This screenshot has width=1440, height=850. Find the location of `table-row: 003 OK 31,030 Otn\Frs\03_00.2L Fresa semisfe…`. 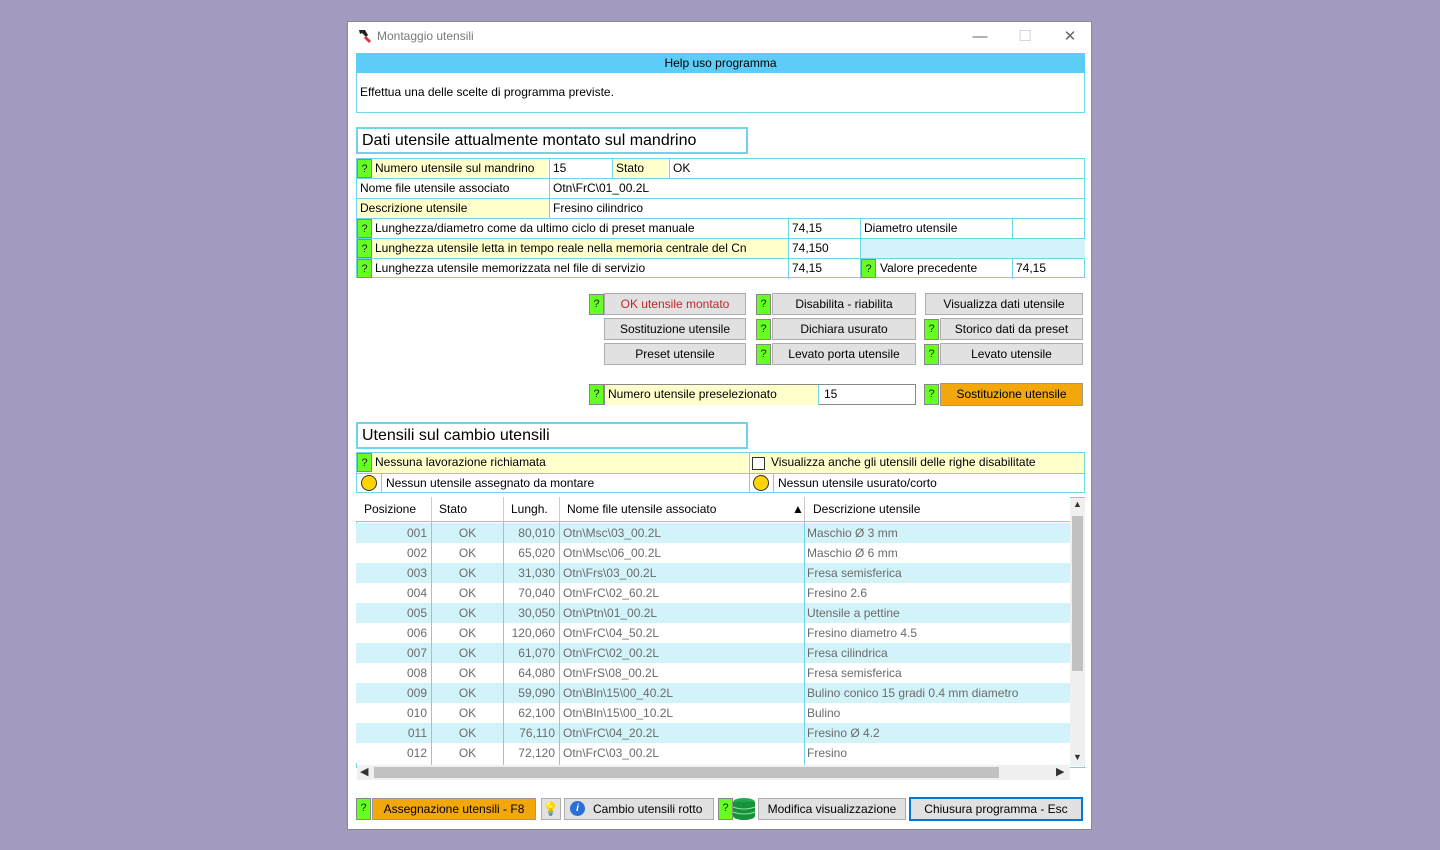

table-row: 003 OK 31,030 Otn\Frs\03_00.2L Fresa semisfe… is located at coordinates (713, 573).